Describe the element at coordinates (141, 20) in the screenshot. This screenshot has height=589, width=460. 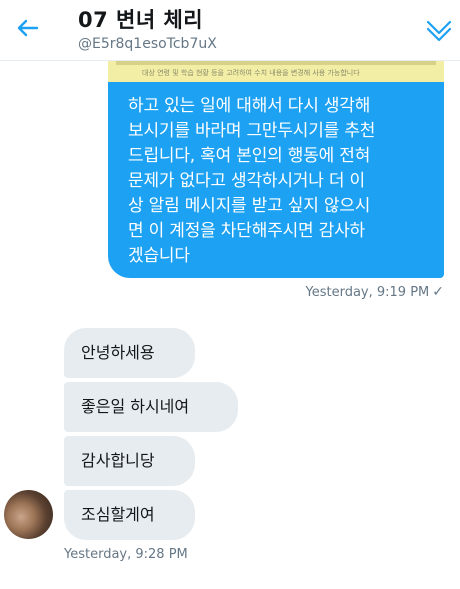
I see `conversation-title: 07 변녀 체리` at that location.